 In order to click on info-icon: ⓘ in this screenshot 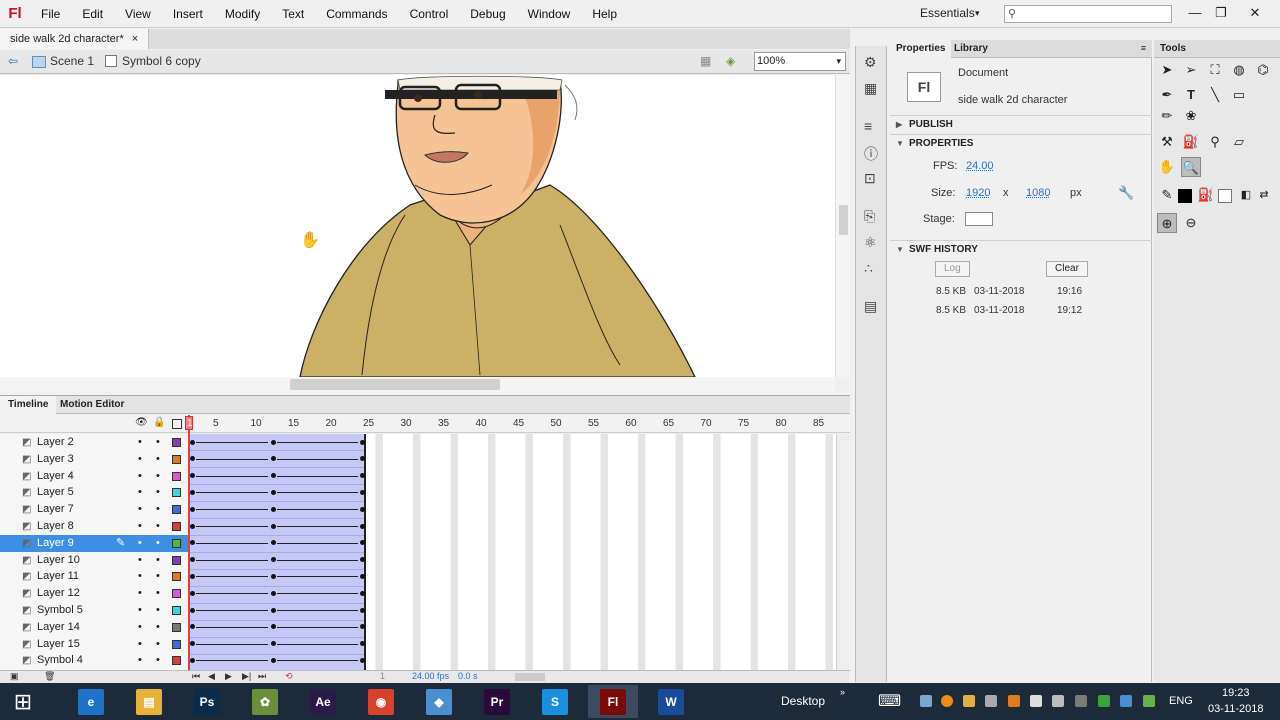, I will do `click(871, 154)`.